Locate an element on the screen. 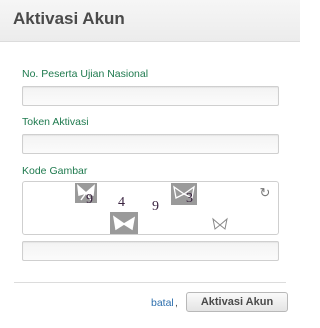  captcha-noise-mark is located at coordinates (220, 223).